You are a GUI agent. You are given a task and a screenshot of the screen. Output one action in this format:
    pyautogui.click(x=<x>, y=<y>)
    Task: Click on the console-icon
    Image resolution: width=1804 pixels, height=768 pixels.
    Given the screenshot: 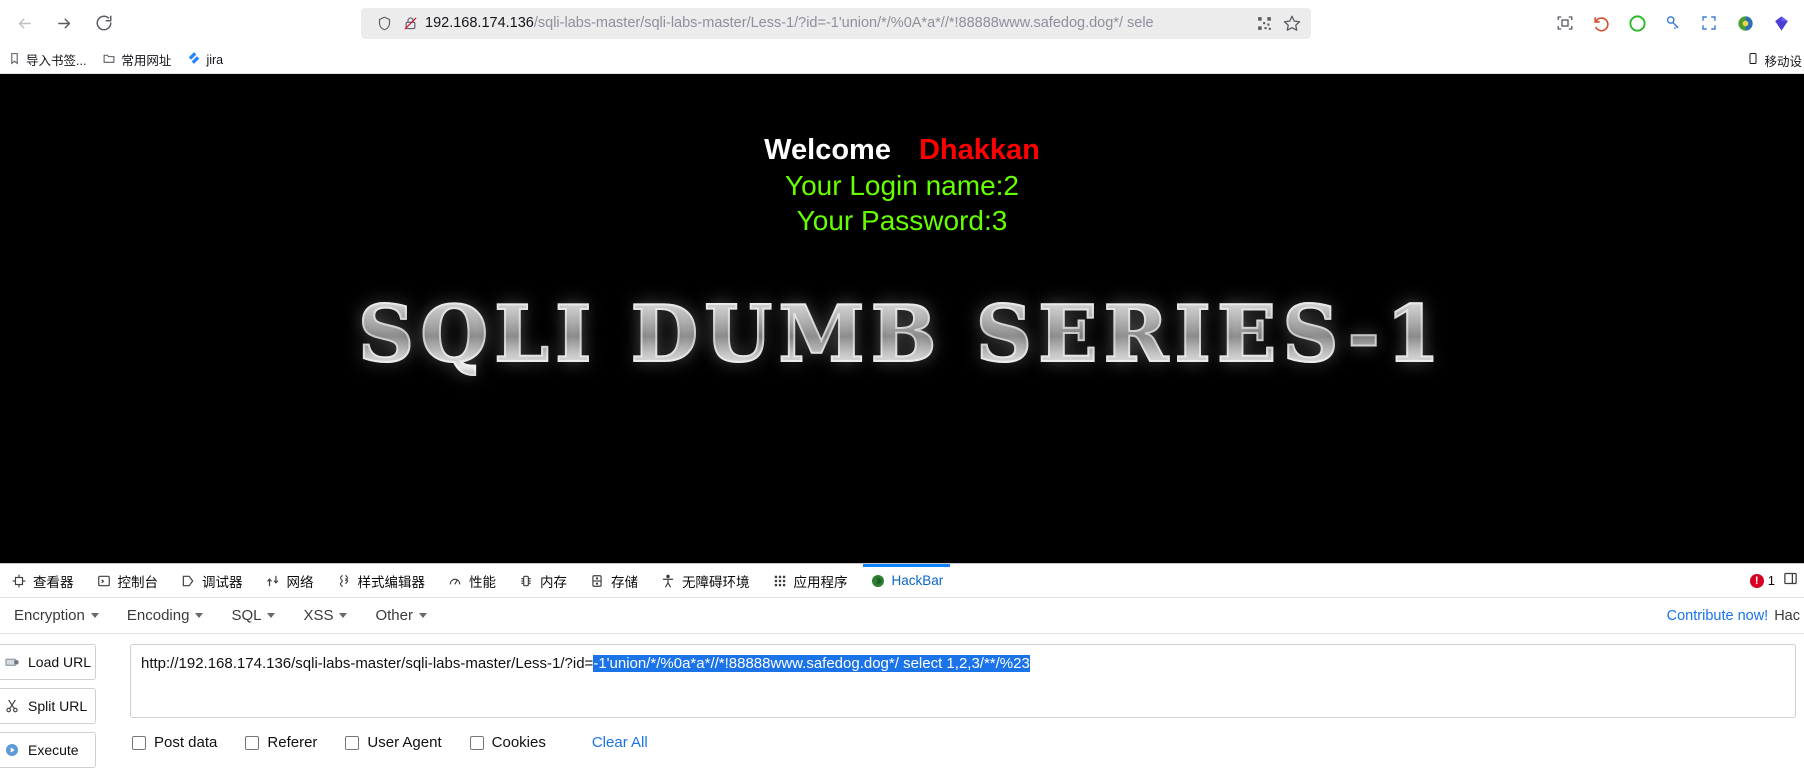 What is the action you would take?
    pyautogui.click(x=104, y=581)
    